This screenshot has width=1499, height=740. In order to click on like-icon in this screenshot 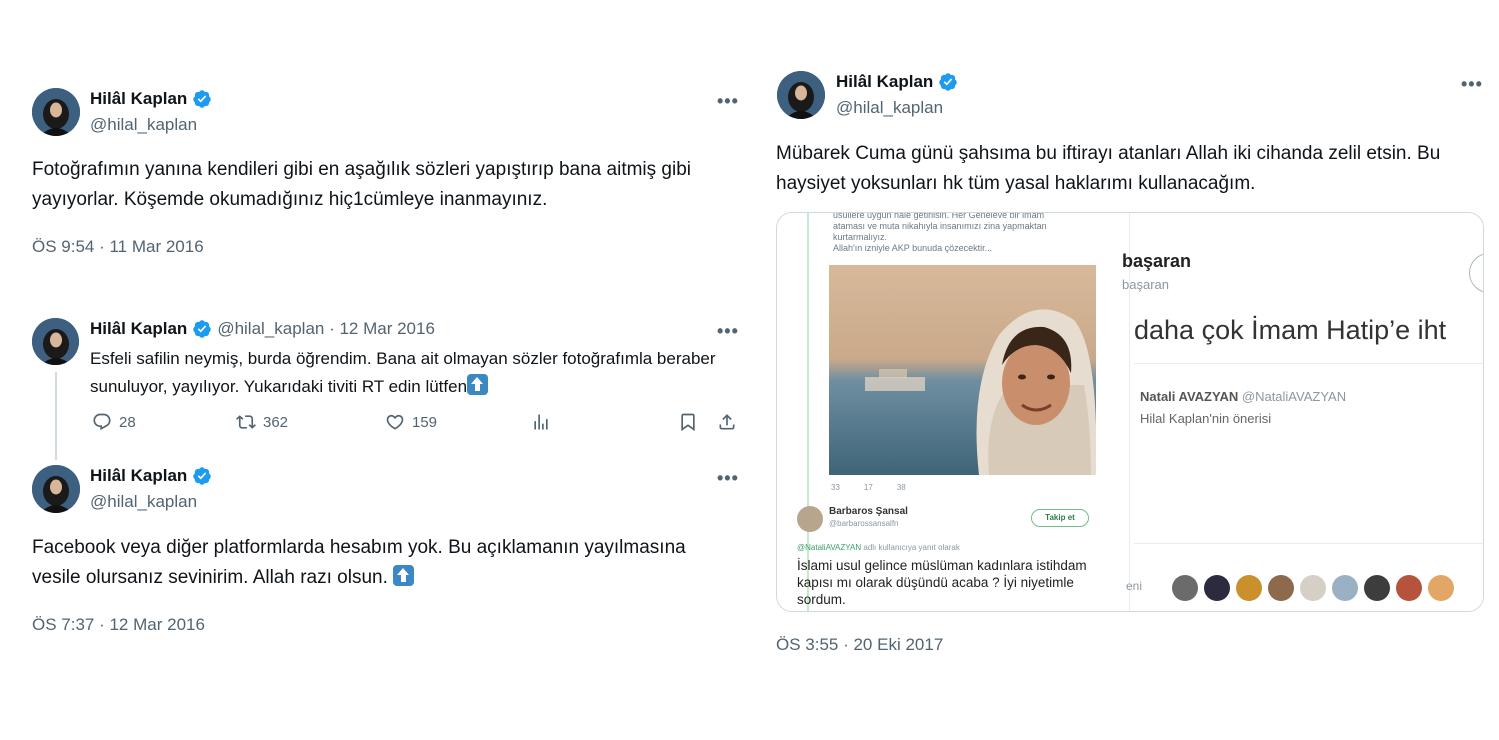, I will do `click(395, 422)`.